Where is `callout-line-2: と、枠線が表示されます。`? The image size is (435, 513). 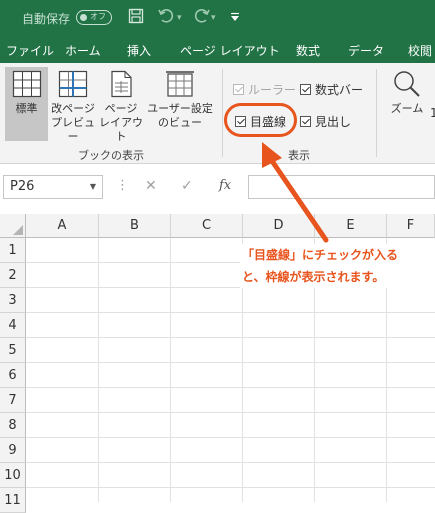 callout-line-2: と、枠線が表示されます。 is located at coordinates (313, 277).